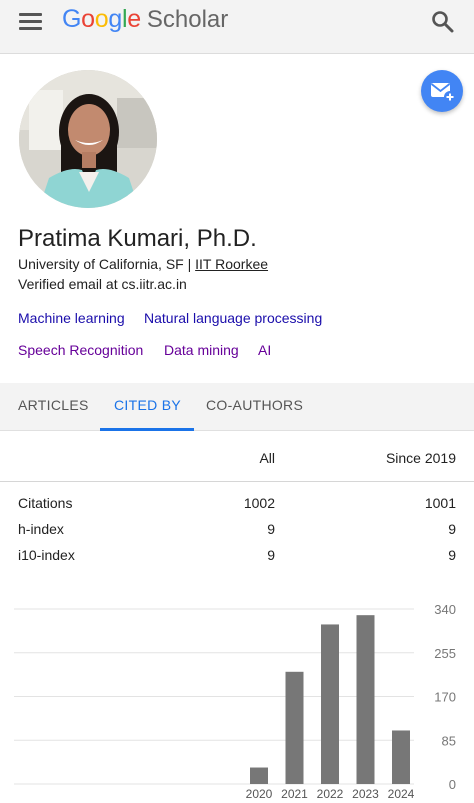  Describe the element at coordinates (41, 529) in the screenshot. I see `row-label-h-index: h-index` at that location.